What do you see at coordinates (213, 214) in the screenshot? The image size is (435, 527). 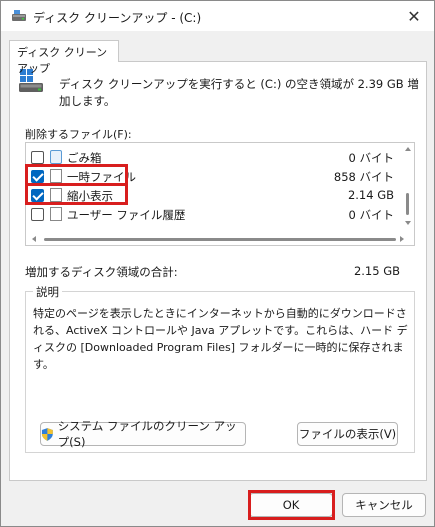 I see `list-item-user-file-history: ユーザー ファイル履歴 0 バイト` at bounding box center [213, 214].